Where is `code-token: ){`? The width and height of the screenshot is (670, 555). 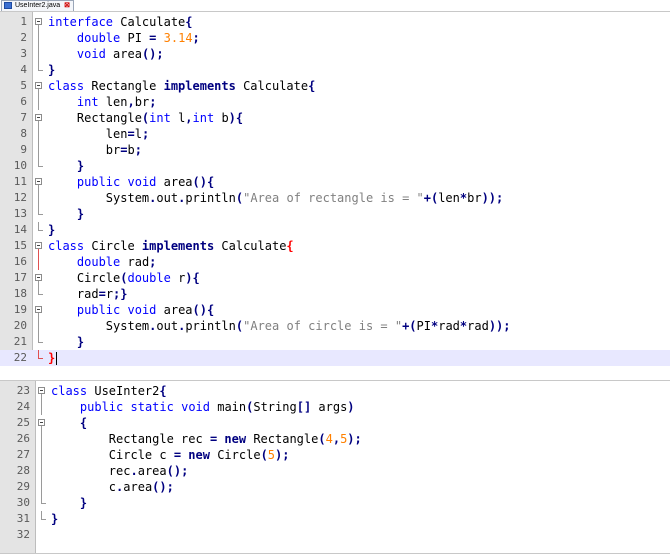 code-token: ){ is located at coordinates (236, 118).